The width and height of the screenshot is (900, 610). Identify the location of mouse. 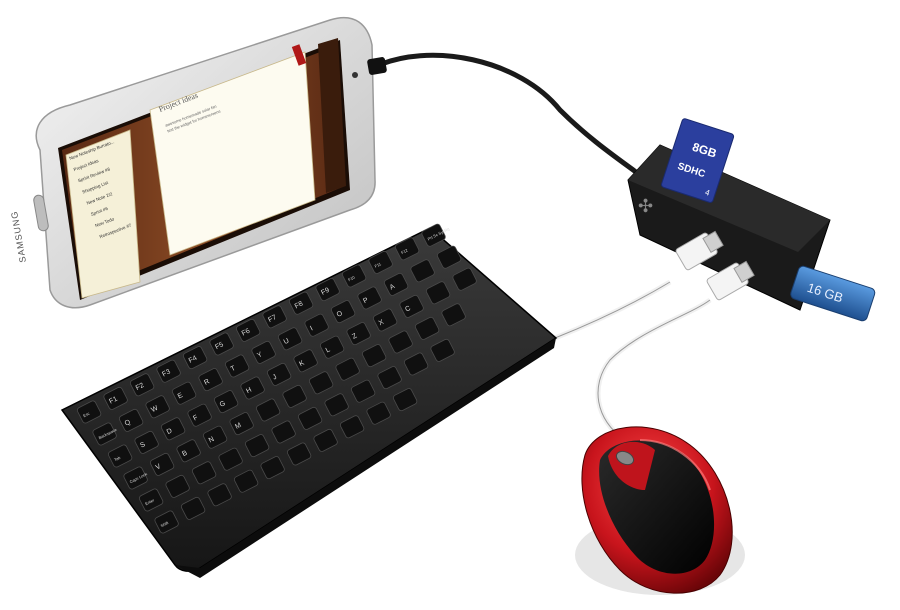
(660, 510).